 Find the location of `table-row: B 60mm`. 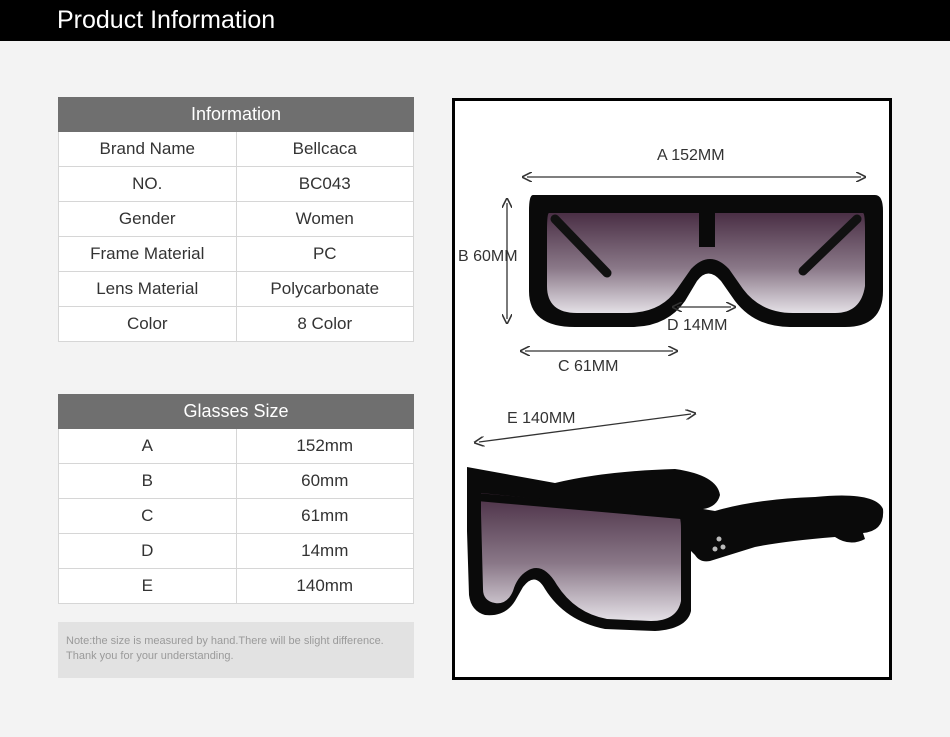

table-row: B 60mm is located at coordinates (236, 481).